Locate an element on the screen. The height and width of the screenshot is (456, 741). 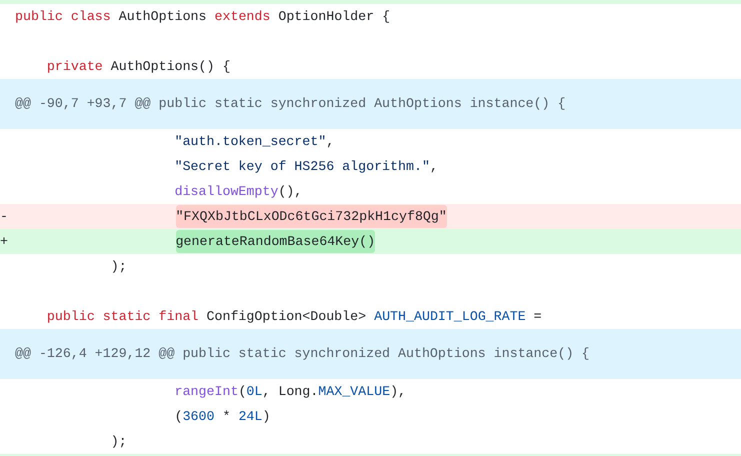
code-token: = is located at coordinates (537, 317).